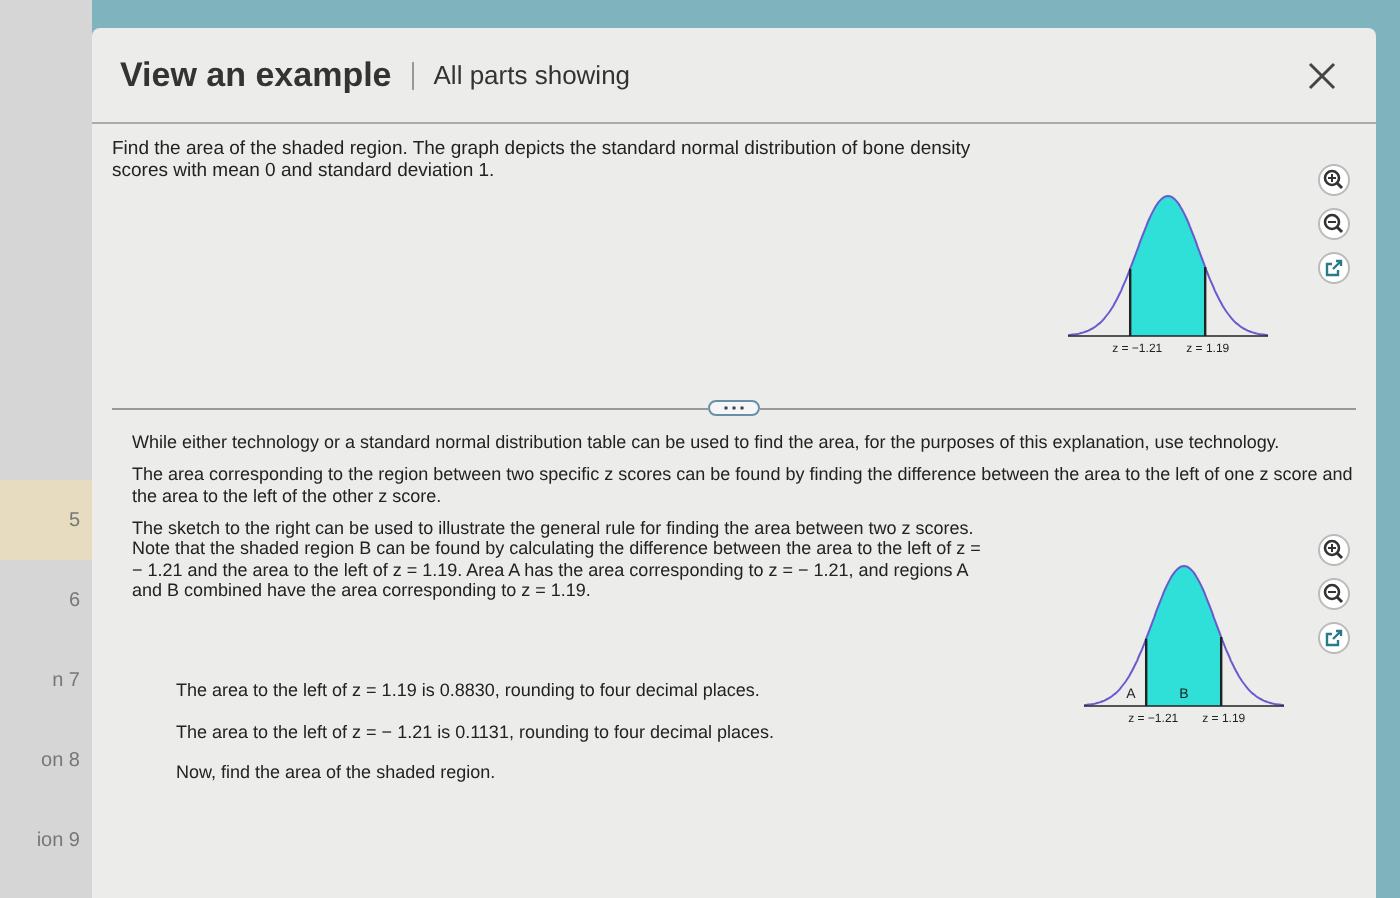 Image resolution: width=1400 pixels, height=898 pixels. What do you see at coordinates (46, 760) in the screenshot?
I see `sidebar-item: on 8` at bounding box center [46, 760].